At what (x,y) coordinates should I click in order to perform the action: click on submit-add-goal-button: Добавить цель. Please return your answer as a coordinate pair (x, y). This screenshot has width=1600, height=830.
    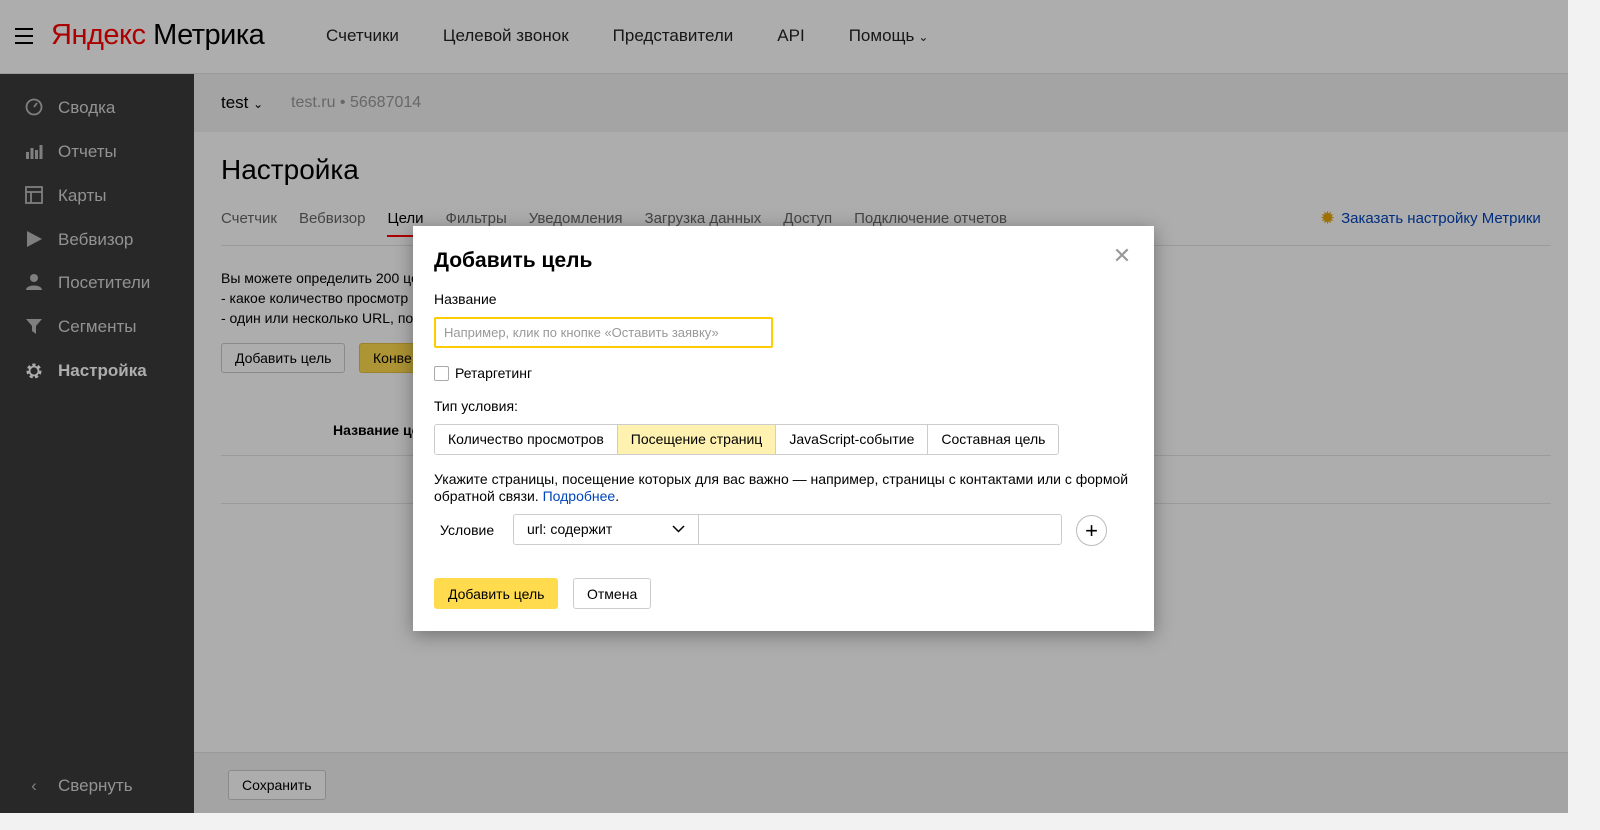
    Looking at the image, I should click on (496, 593).